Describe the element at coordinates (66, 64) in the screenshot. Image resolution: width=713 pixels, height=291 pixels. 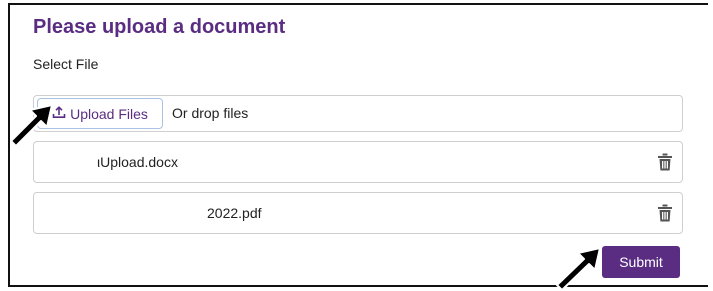
I see `select-file-label: Select File` at that location.